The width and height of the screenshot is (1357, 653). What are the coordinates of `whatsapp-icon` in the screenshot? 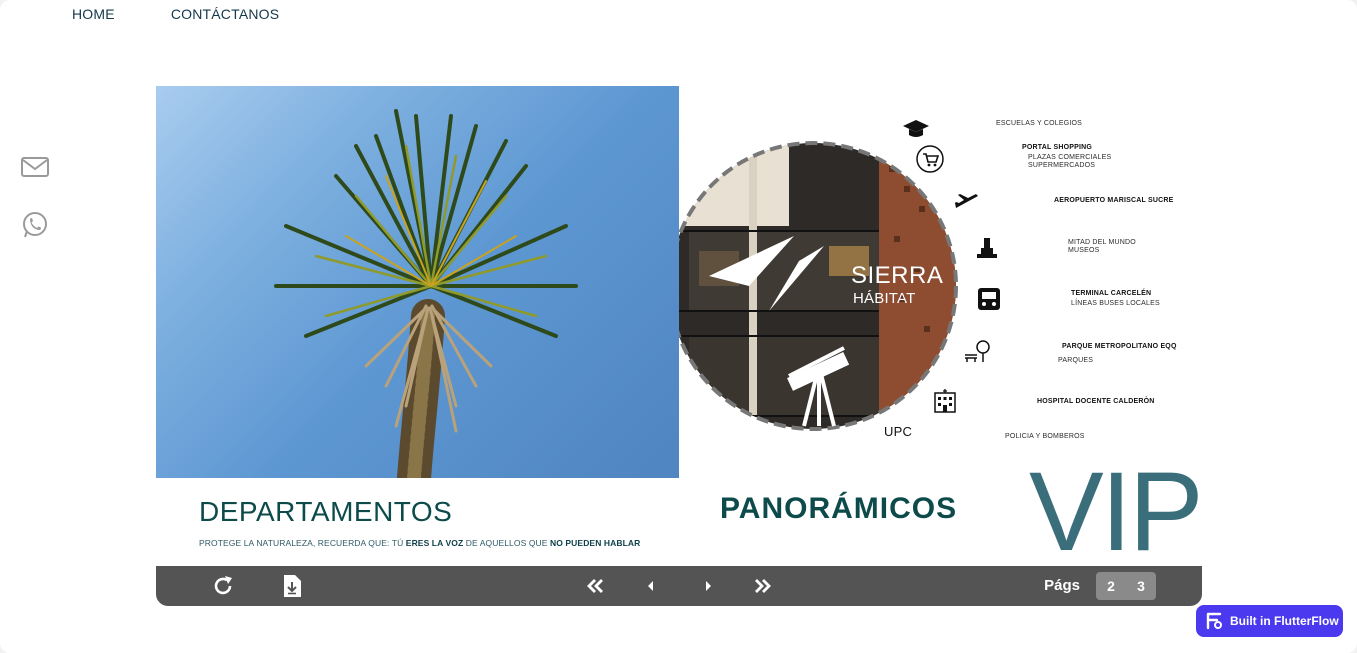 It's located at (35, 225).